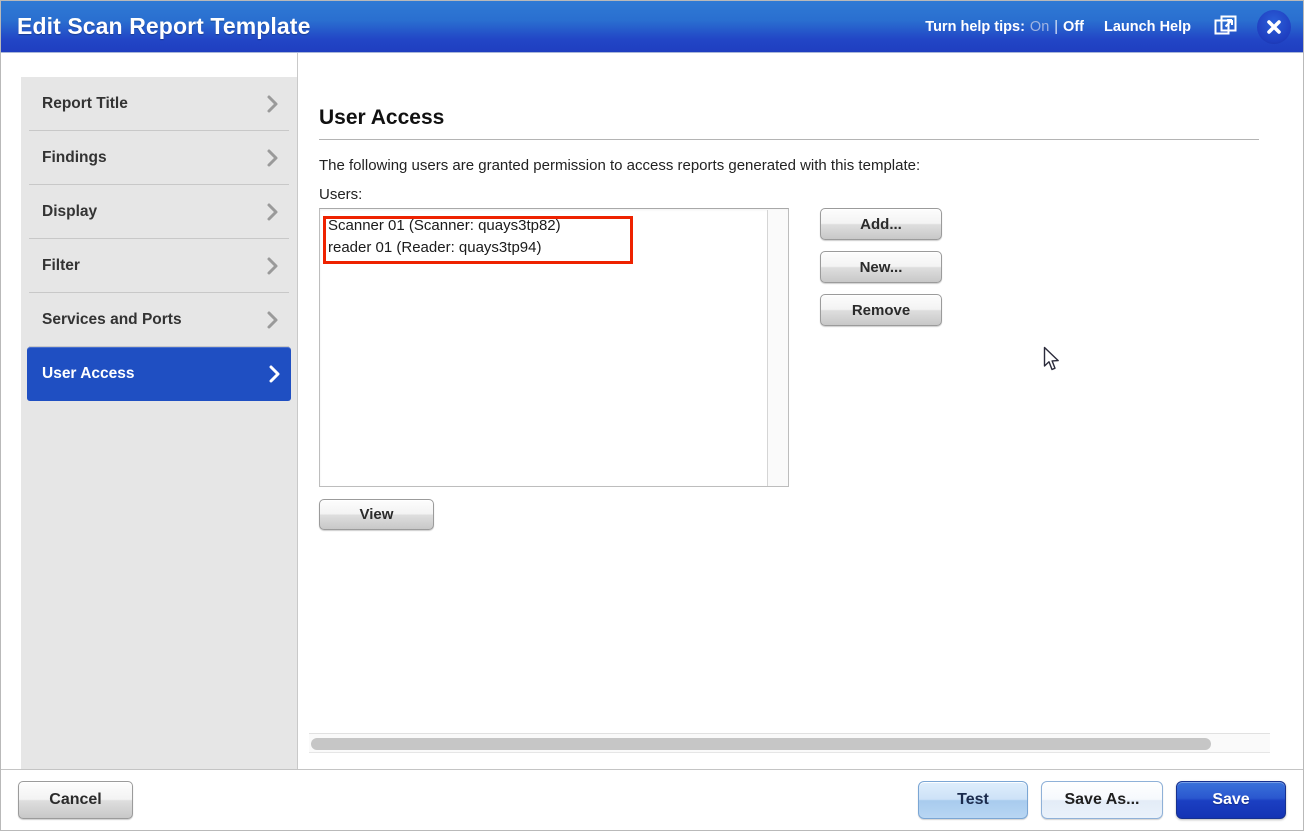 The width and height of the screenshot is (1304, 831). What do you see at coordinates (75, 800) in the screenshot?
I see `cancel-button: Cancel` at bounding box center [75, 800].